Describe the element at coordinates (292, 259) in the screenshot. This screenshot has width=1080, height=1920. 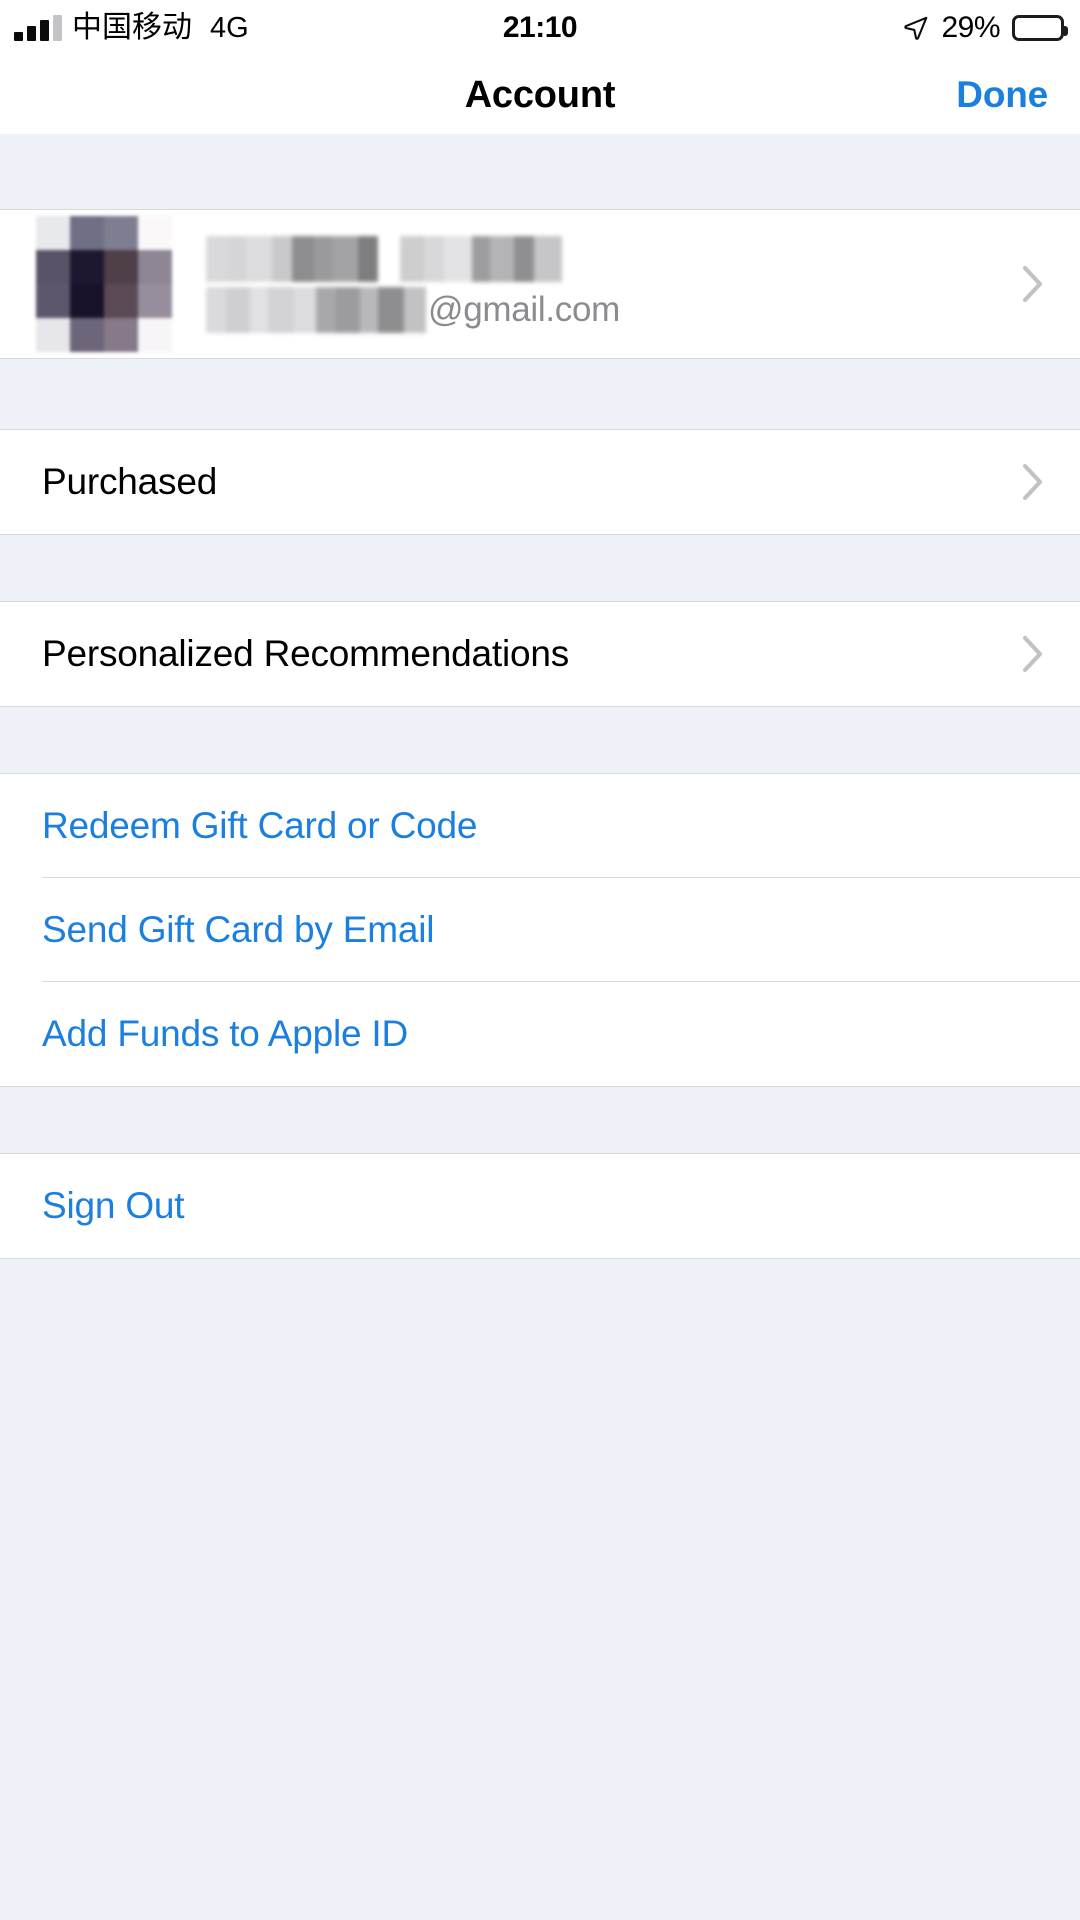
I see `name-part-1-redacted` at that location.